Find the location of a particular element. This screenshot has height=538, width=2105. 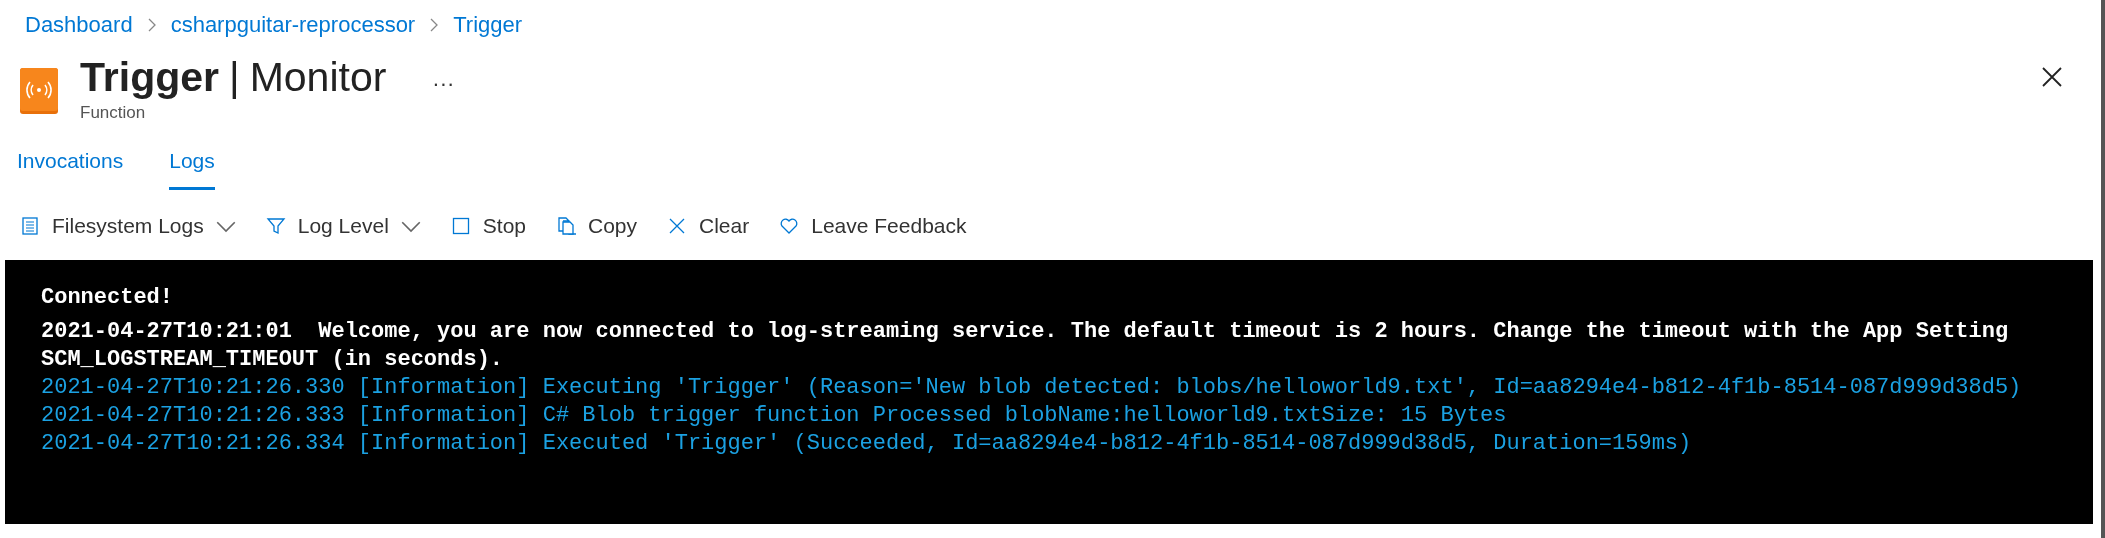

breadcrumb-link: csharpguitar-reprocessor is located at coordinates (293, 25).